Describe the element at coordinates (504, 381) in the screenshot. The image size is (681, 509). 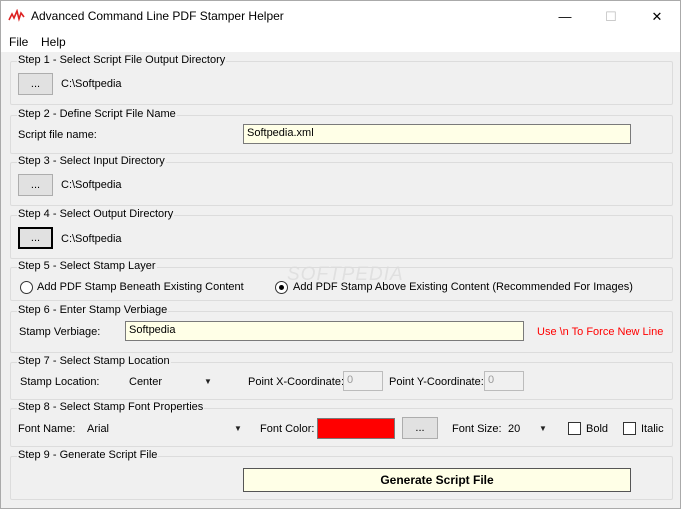
I see `point-y-input: 0` at that location.